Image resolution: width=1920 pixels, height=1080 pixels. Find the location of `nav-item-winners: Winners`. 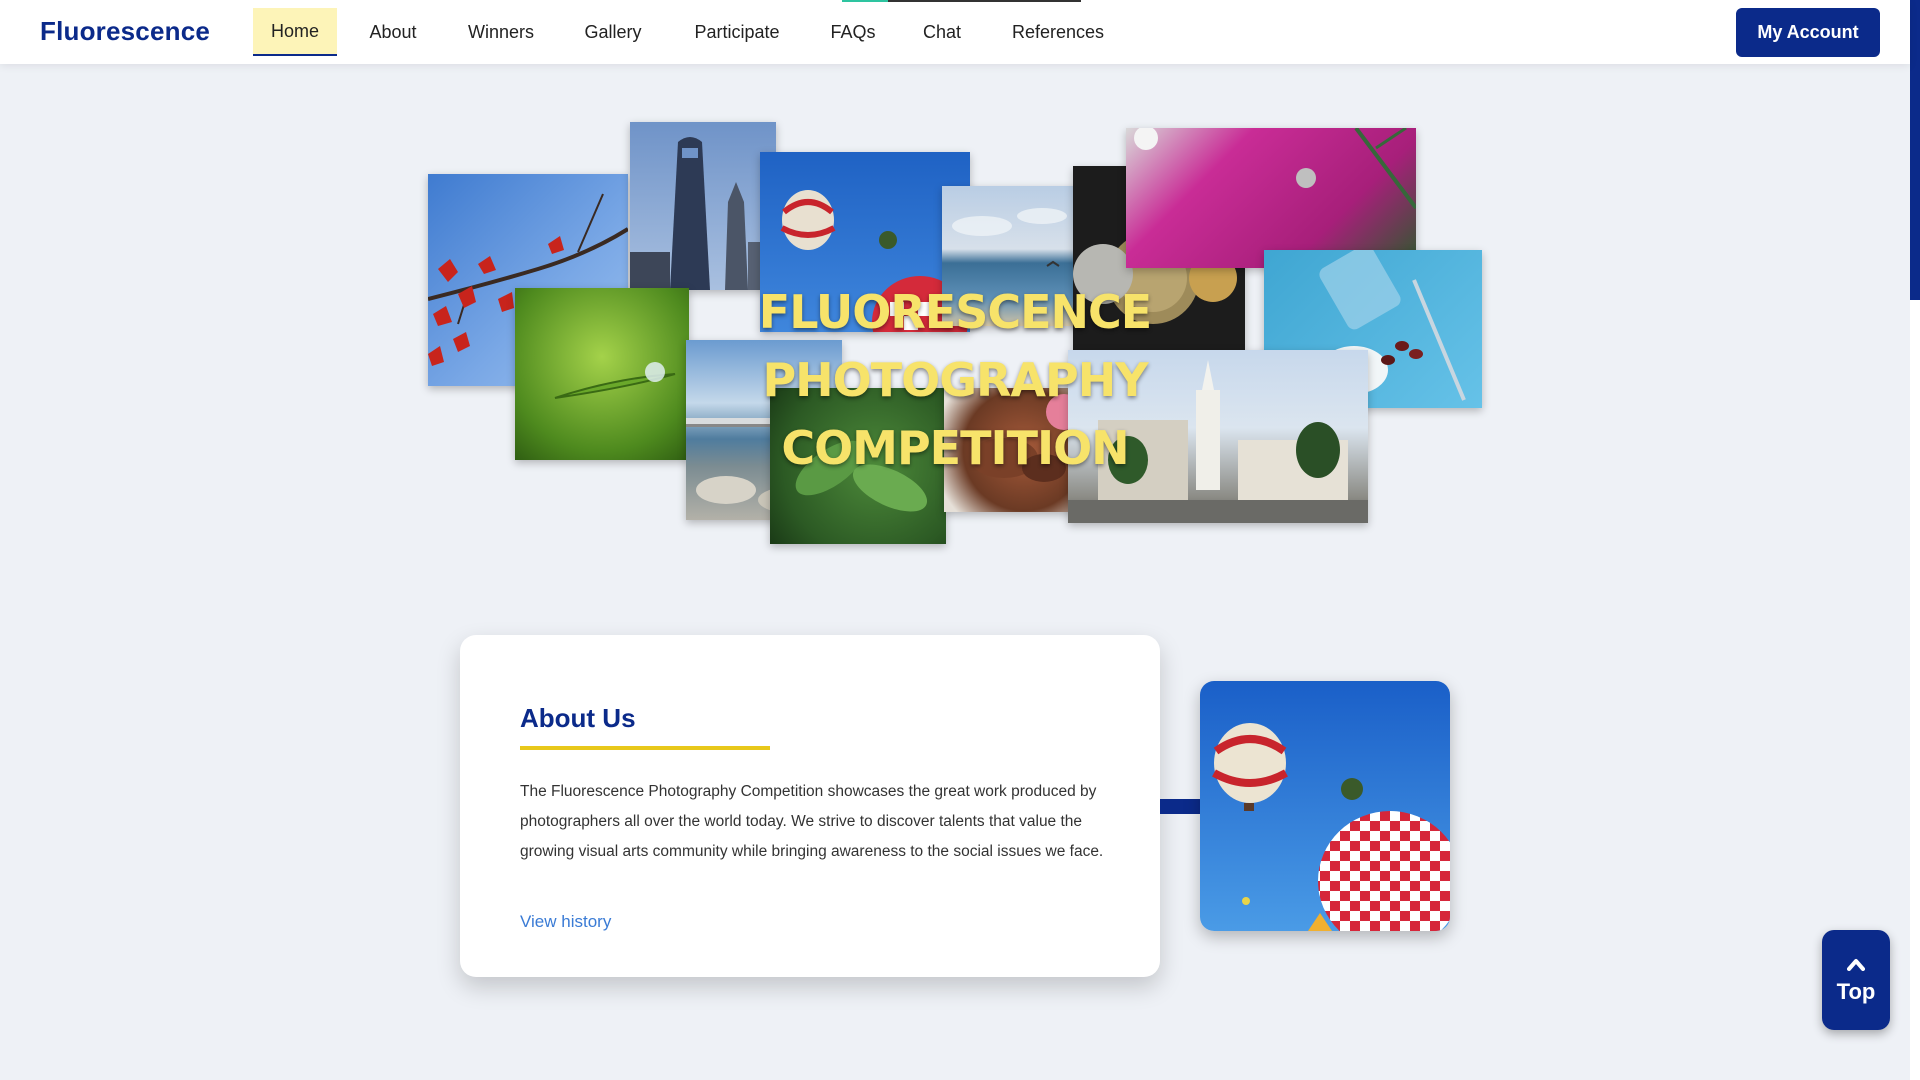

nav-item-winners: Winners is located at coordinates (501, 32).